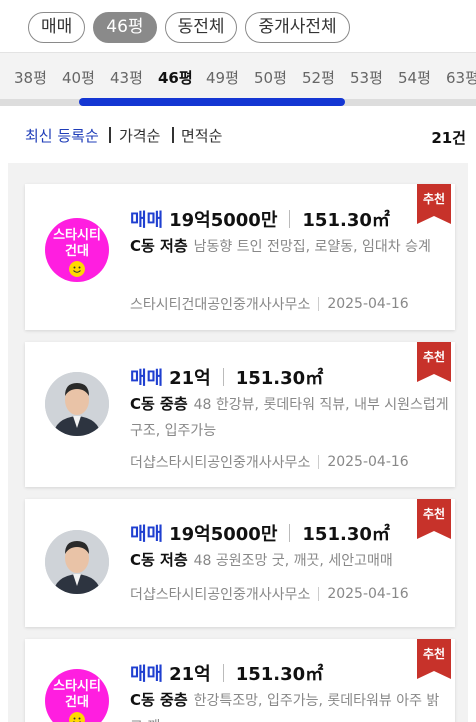 Image resolution: width=476 pixels, height=722 pixels. I want to click on sort-bar: 최신 등록순 가격순 면적순 21건, so click(245, 137).